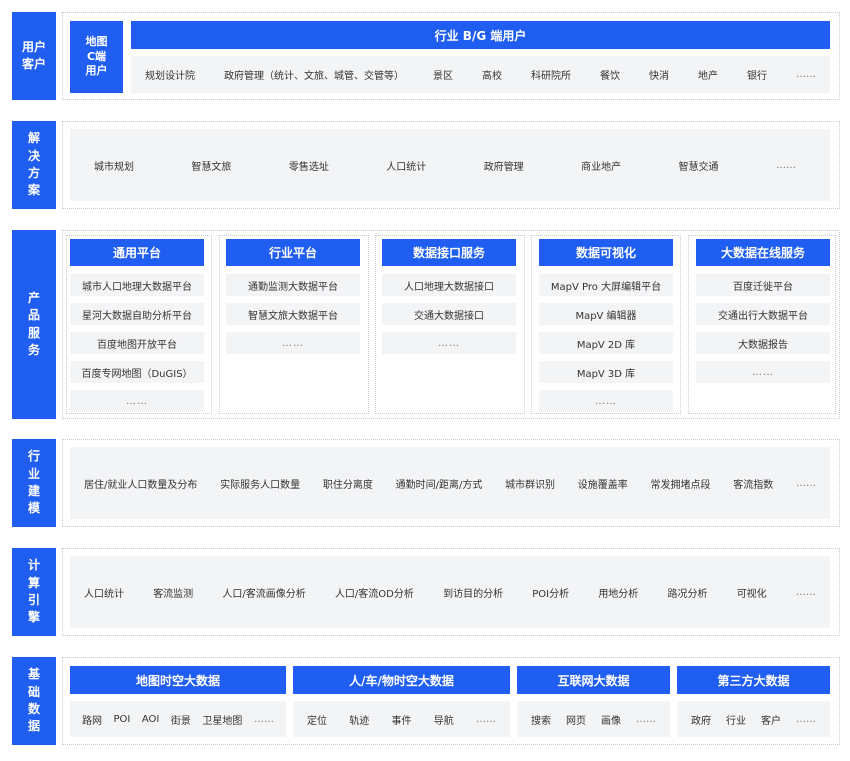 This screenshot has width=850, height=761. I want to click on engine-item: 人口统计, so click(104, 594).